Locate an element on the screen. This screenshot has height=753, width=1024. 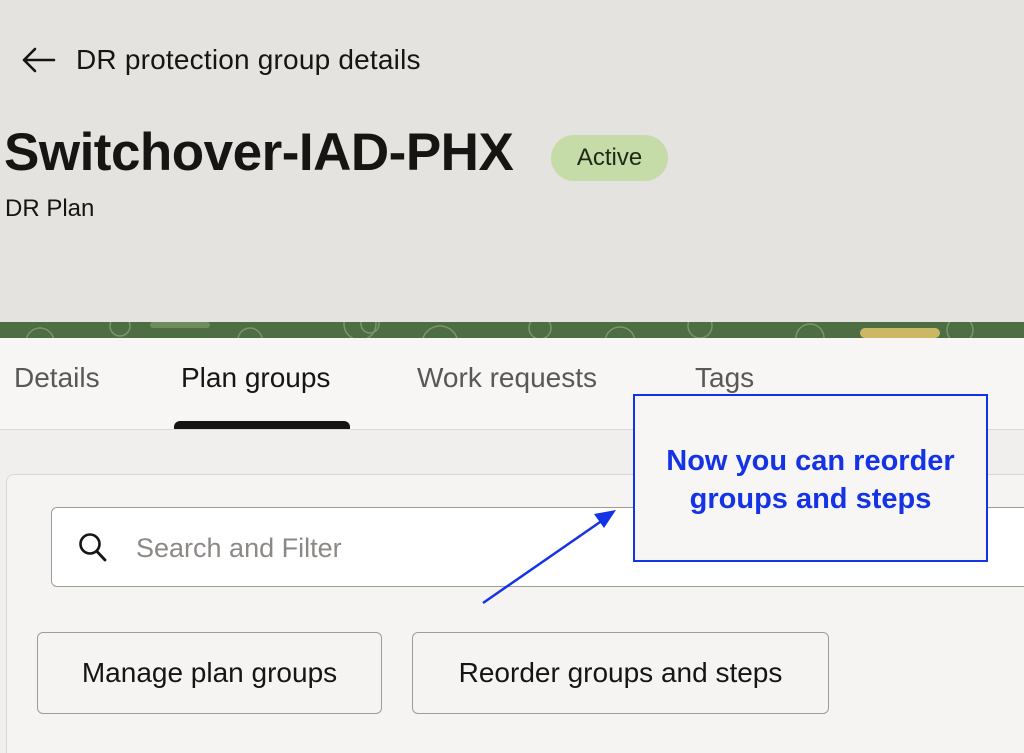
back-link-label: DR protection group details is located at coordinates (248, 60).